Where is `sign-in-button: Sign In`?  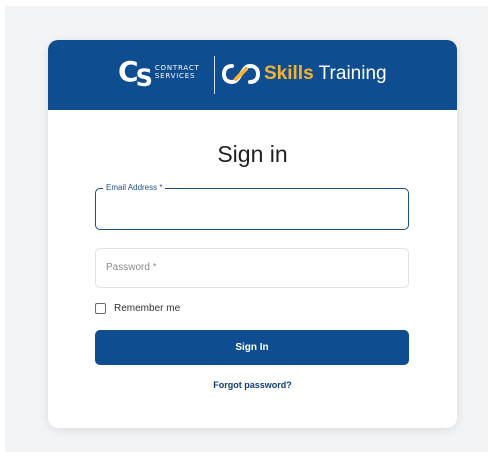
sign-in-button: Sign In is located at coordinates (252, 347).